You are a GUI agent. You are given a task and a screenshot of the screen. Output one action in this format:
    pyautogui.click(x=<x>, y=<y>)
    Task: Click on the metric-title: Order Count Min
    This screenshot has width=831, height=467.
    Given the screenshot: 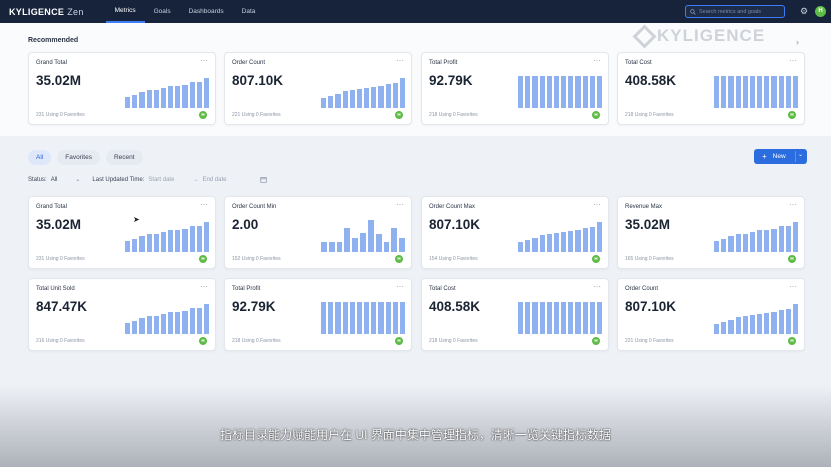 What is the action you would take?
    pyautogui.click(x=254, y=207)
    